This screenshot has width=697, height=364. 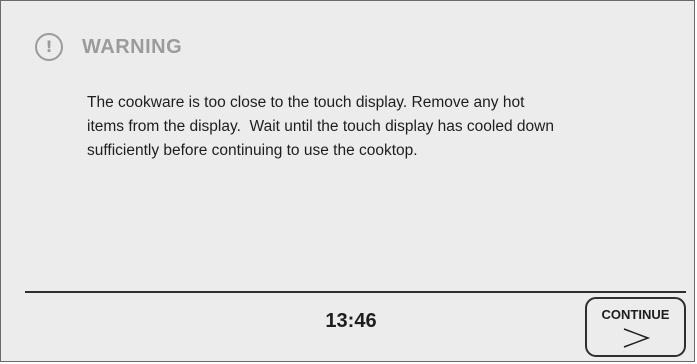 I want to click on exclamation-circle-icon: !, so click(x=49, y=47).